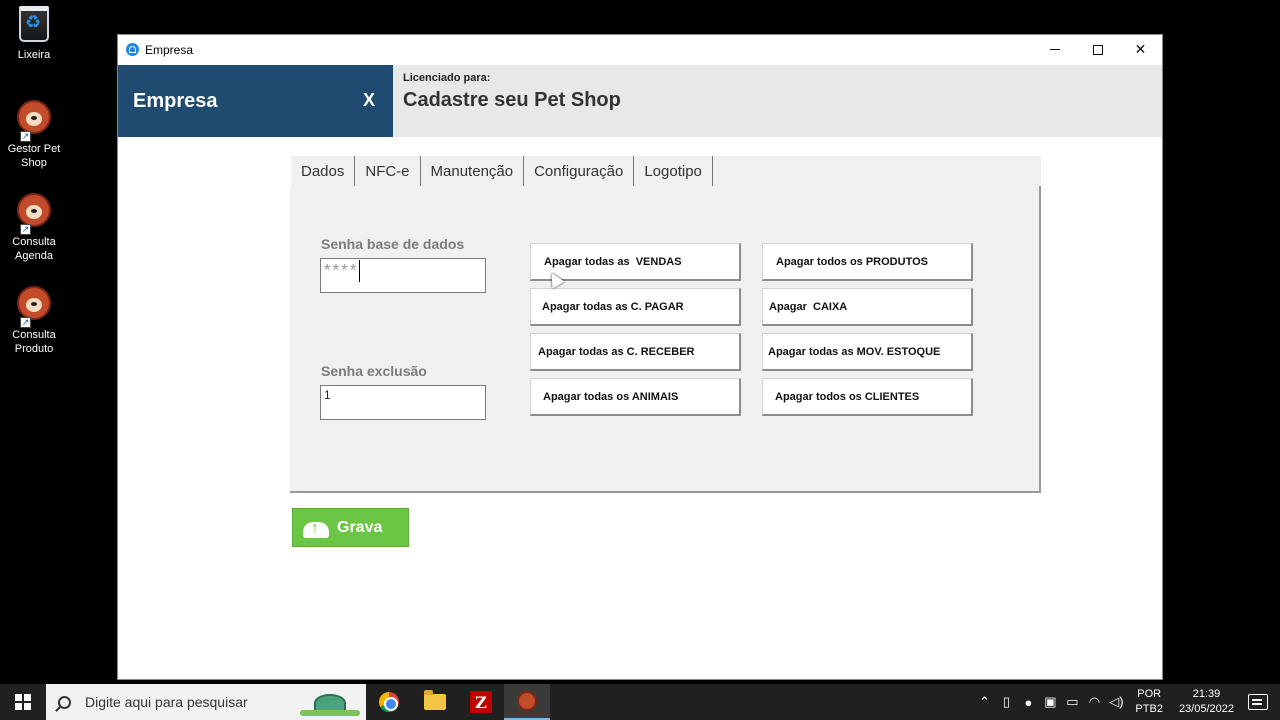 Image resolution: width=1280 pixels, height=720 pixels. I want to click on taskbar-chrome, so click(389, 702).